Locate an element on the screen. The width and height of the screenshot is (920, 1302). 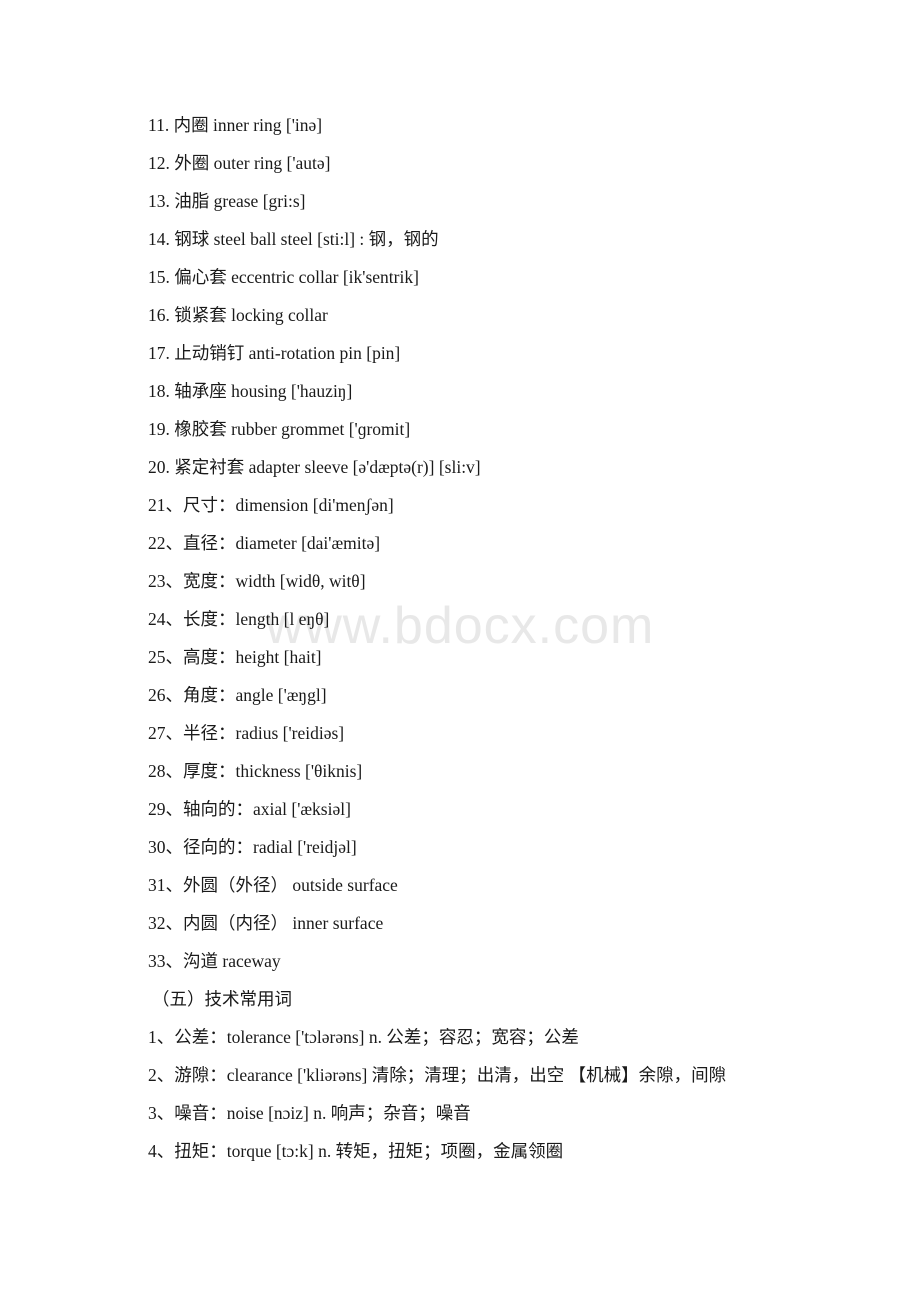
section-heading-five: （五）技术常用词 is located at coordinates (222, 999).